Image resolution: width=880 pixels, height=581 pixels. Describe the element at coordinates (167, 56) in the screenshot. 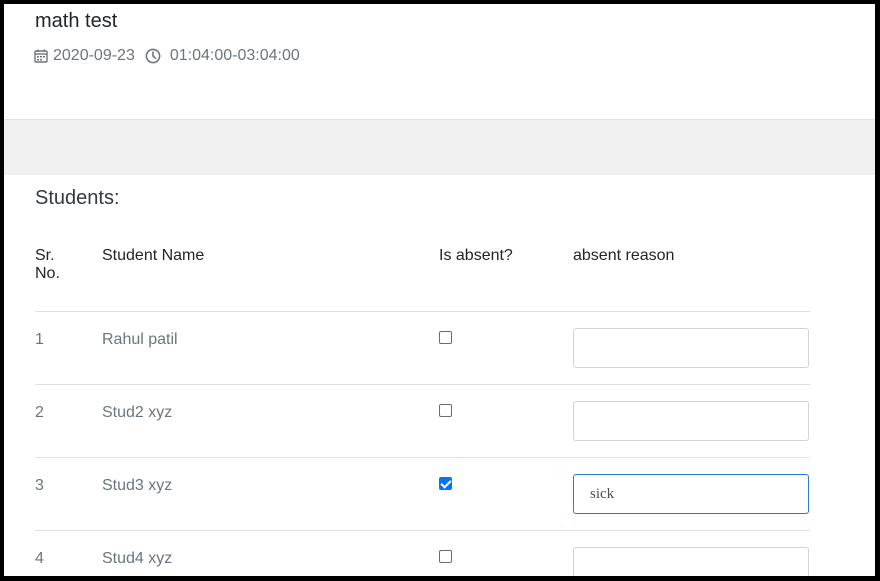

I see `exam-meta: 2020-09-23 01:04:00-03:04:00` at that location.